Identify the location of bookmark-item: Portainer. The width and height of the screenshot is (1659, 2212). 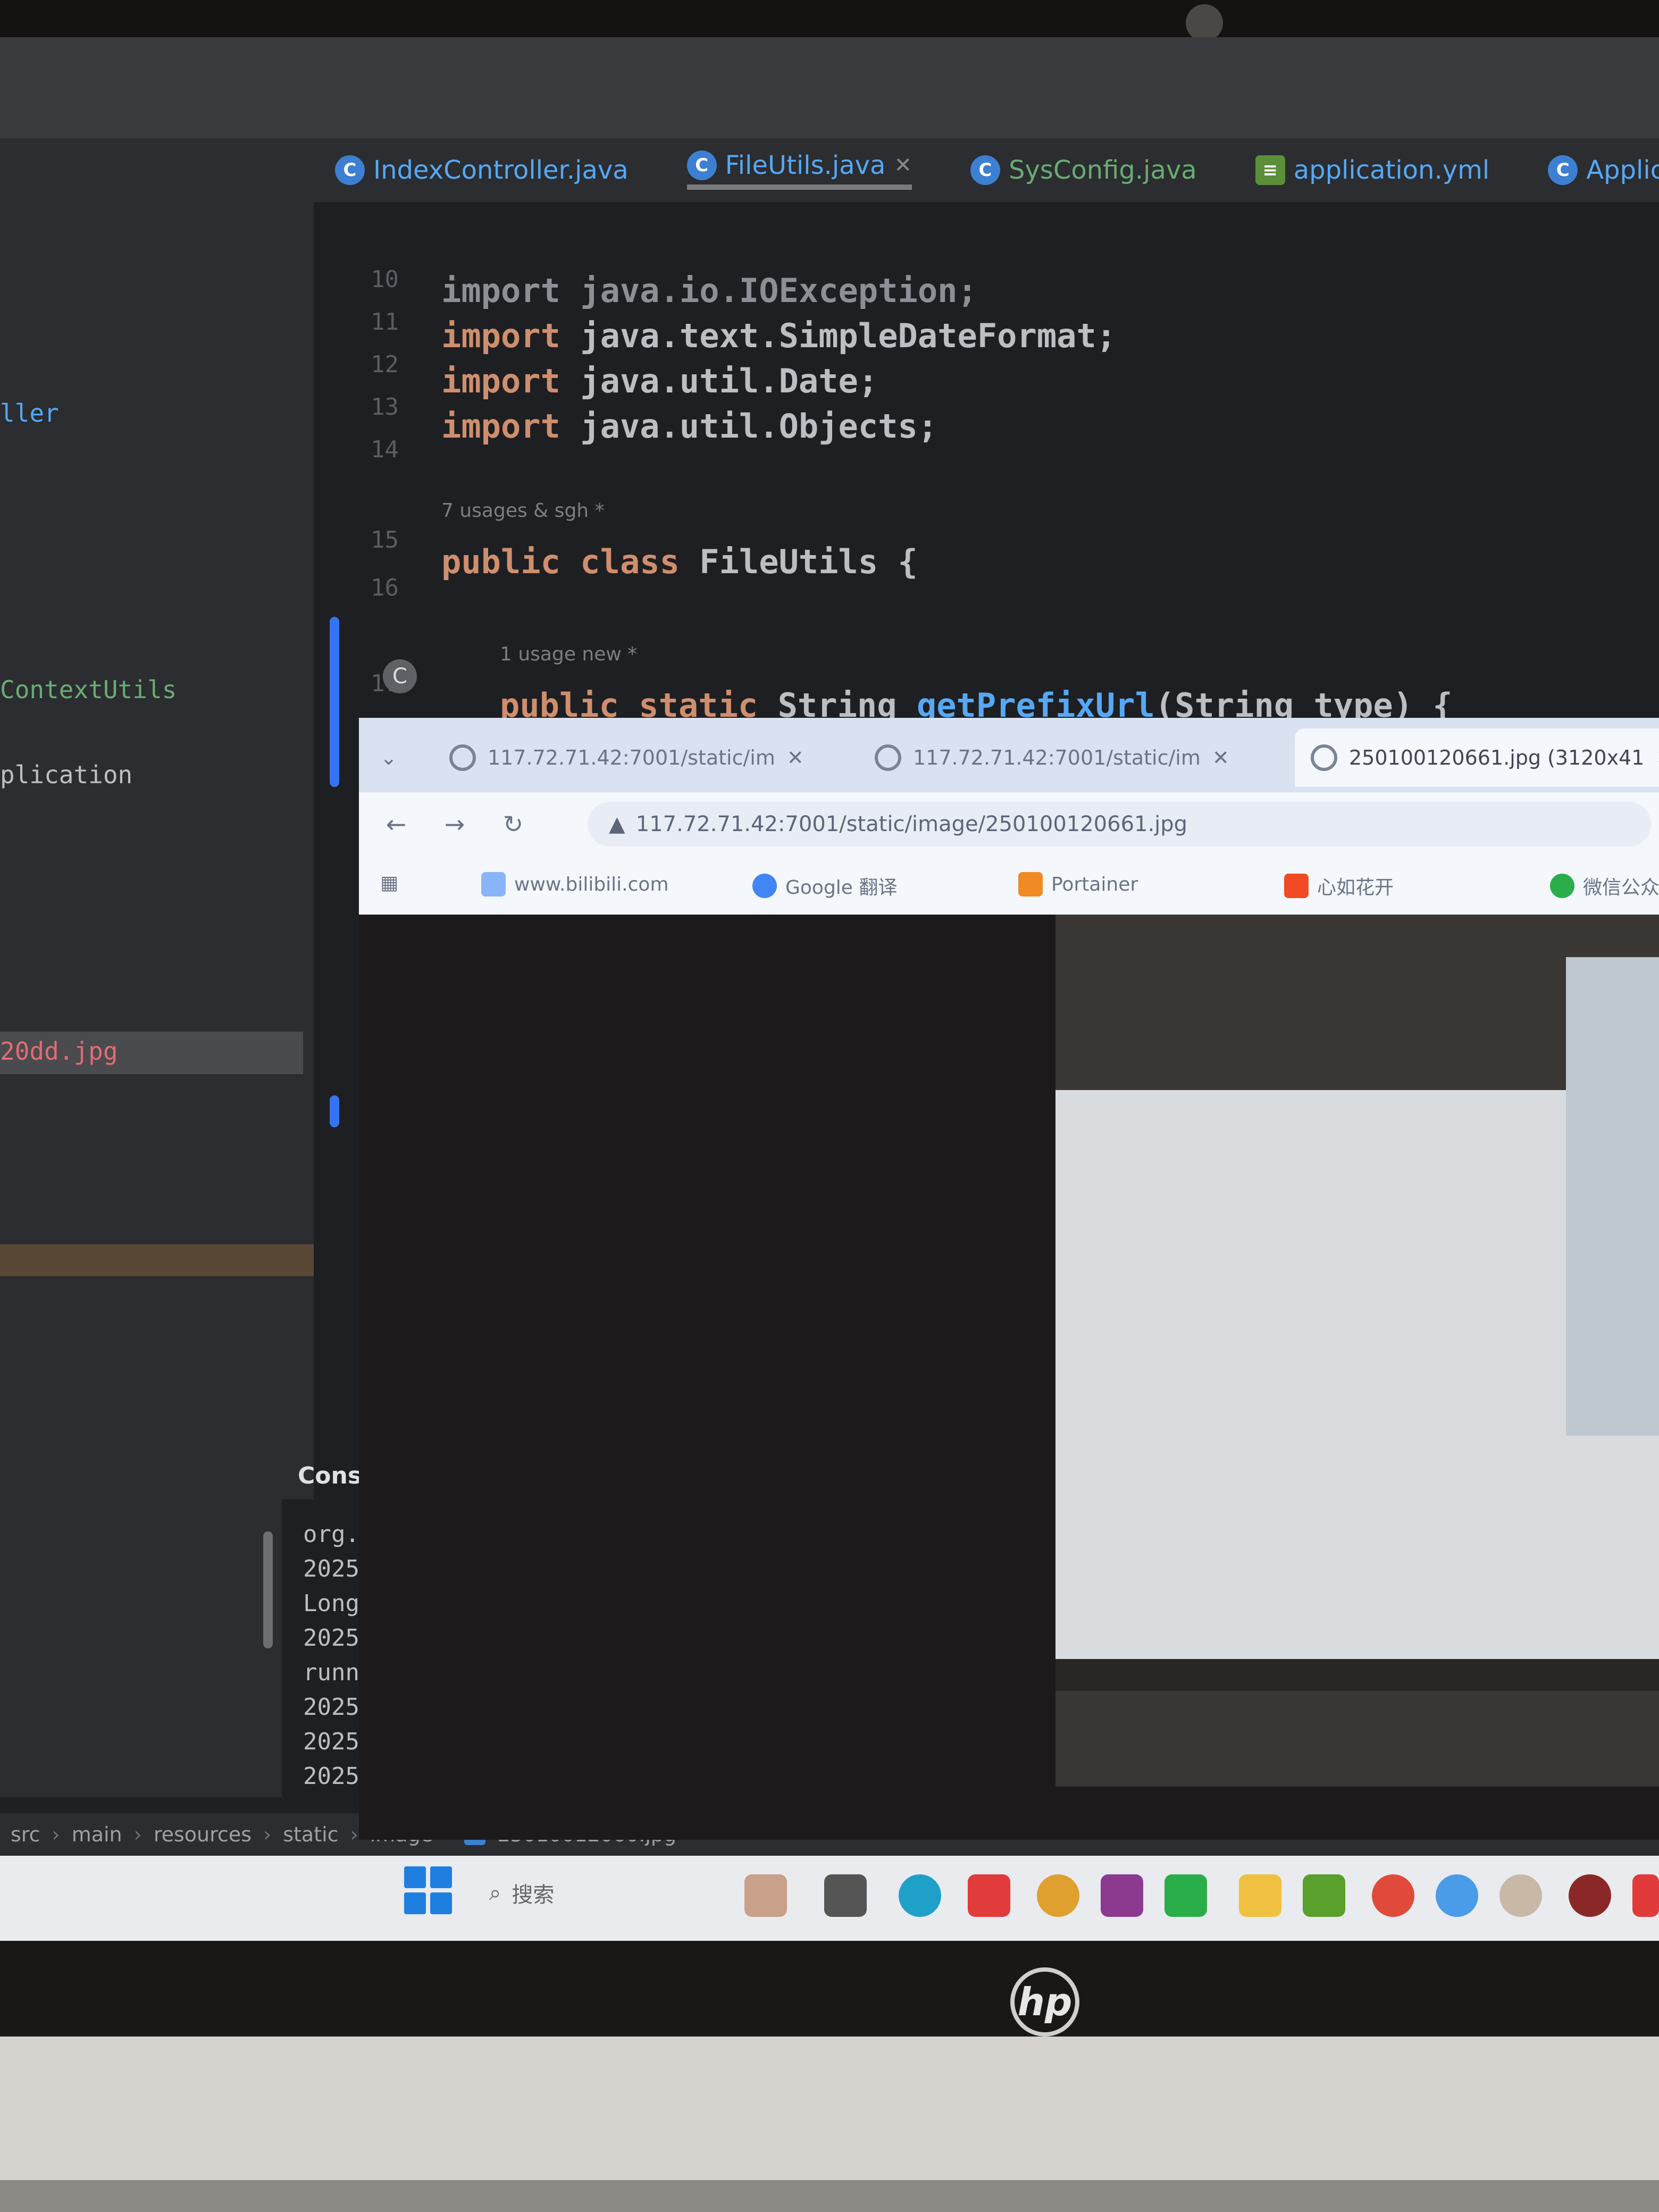
(1078, 884).